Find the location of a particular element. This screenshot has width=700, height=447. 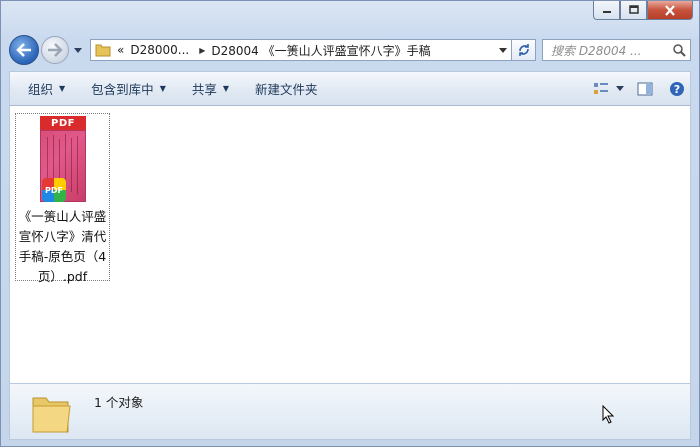

help-icon: ? is located at coordinates (677, 88).